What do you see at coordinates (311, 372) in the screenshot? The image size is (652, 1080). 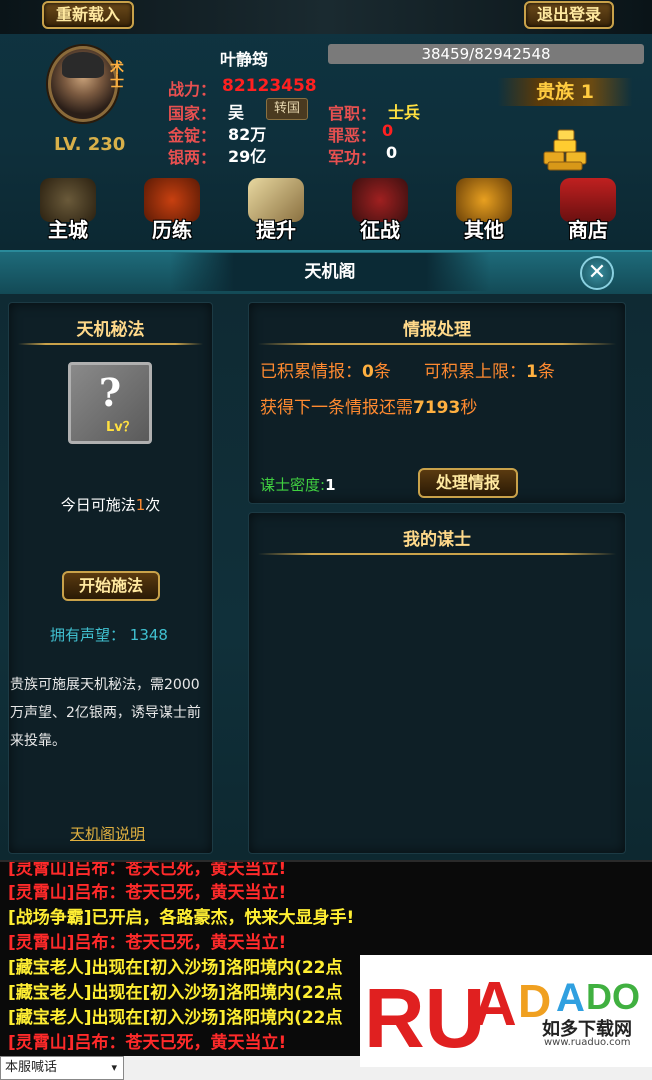 I see `accum-label: 已积累情报：` at bounding box center [311, 372].